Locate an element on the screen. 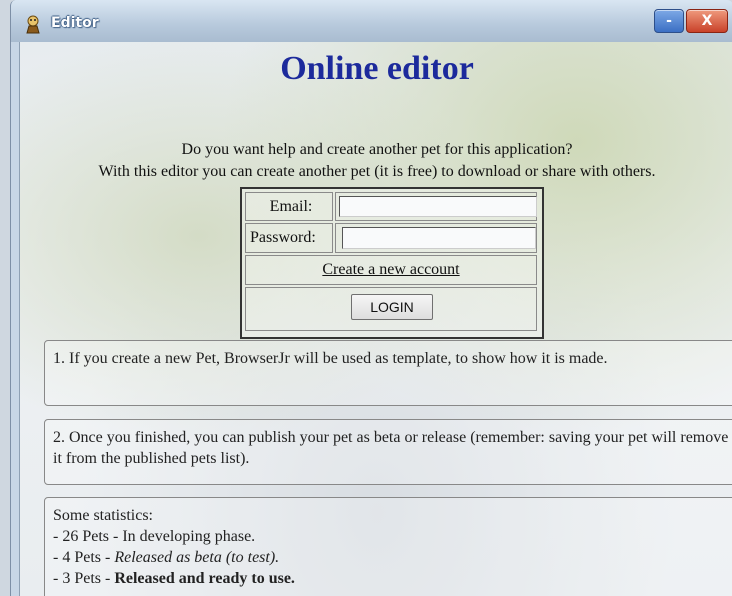 The image size is (732, 596). login-row: LOGIN is located at coordinates (391, 309).